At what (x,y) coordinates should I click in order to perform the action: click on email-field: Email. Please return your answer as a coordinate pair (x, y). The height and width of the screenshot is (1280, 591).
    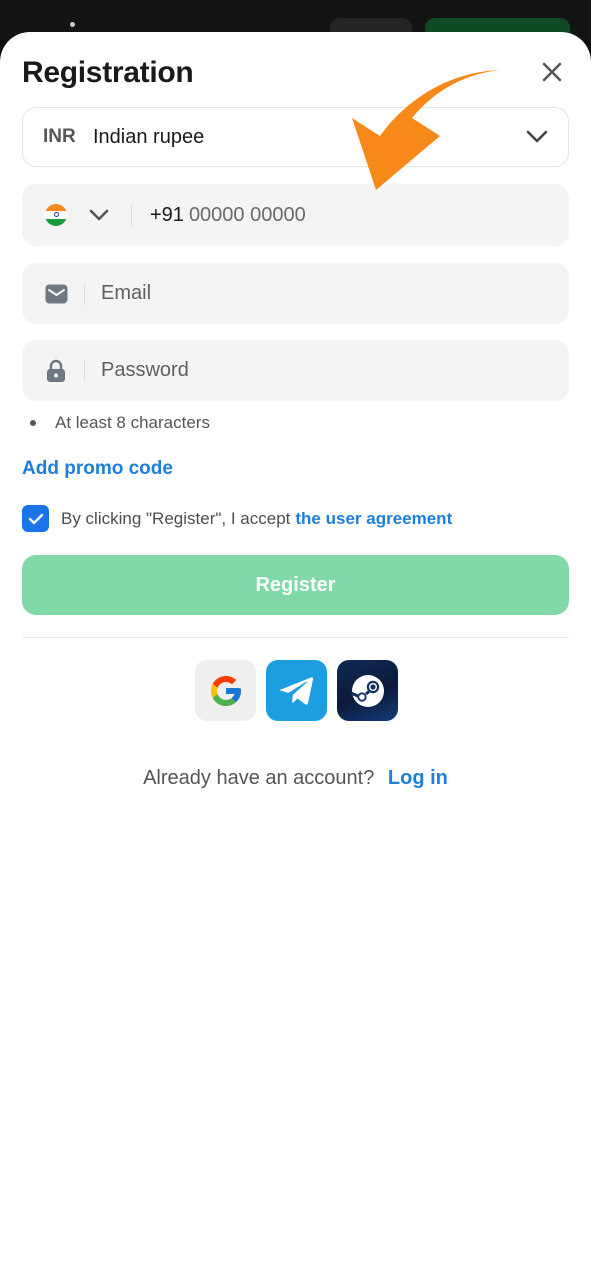
    Looking at the image, I should click on (295, 293).